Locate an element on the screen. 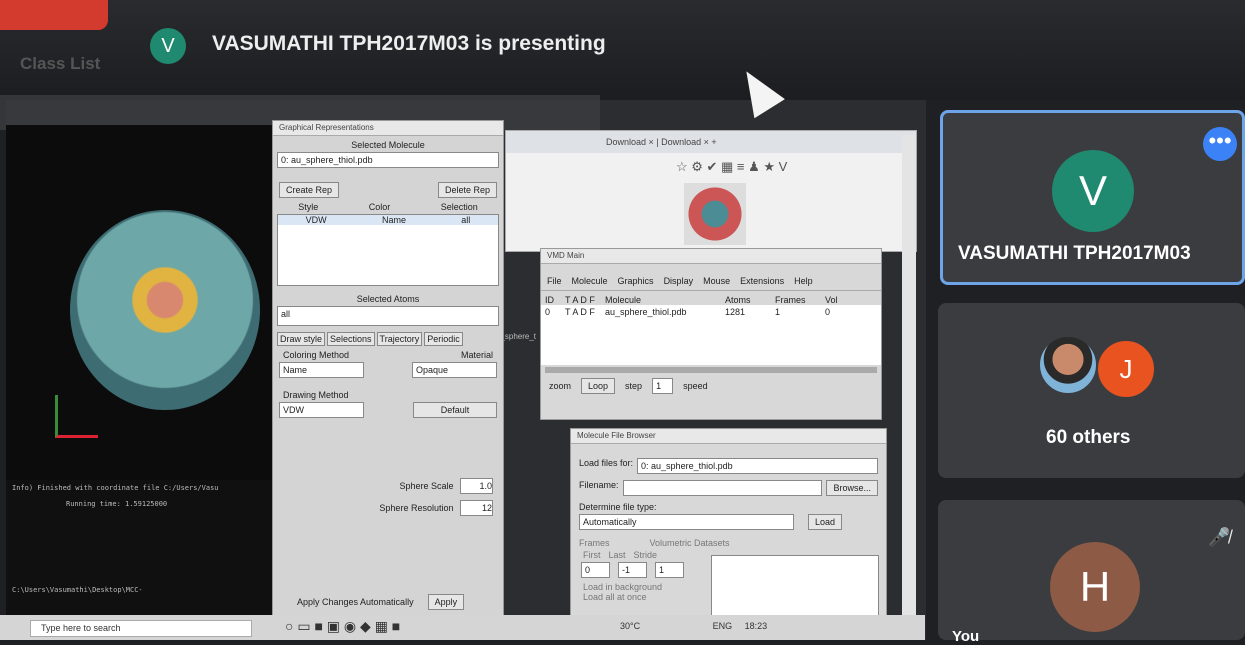  filetype-label: Determine file type: is located at coordinates (618, 507).